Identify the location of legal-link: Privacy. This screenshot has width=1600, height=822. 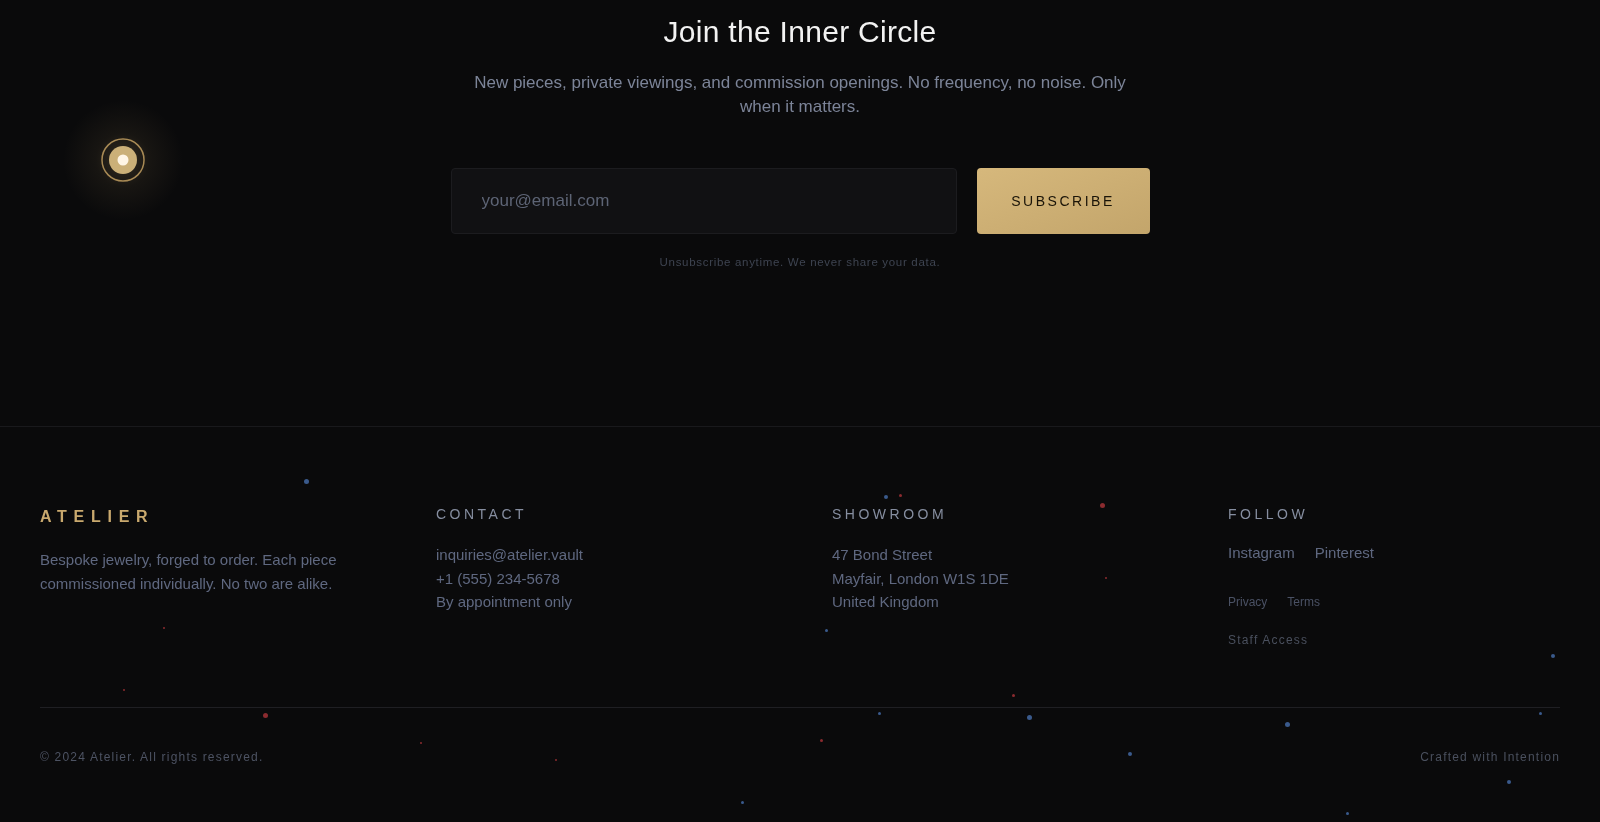
(1248, 602).